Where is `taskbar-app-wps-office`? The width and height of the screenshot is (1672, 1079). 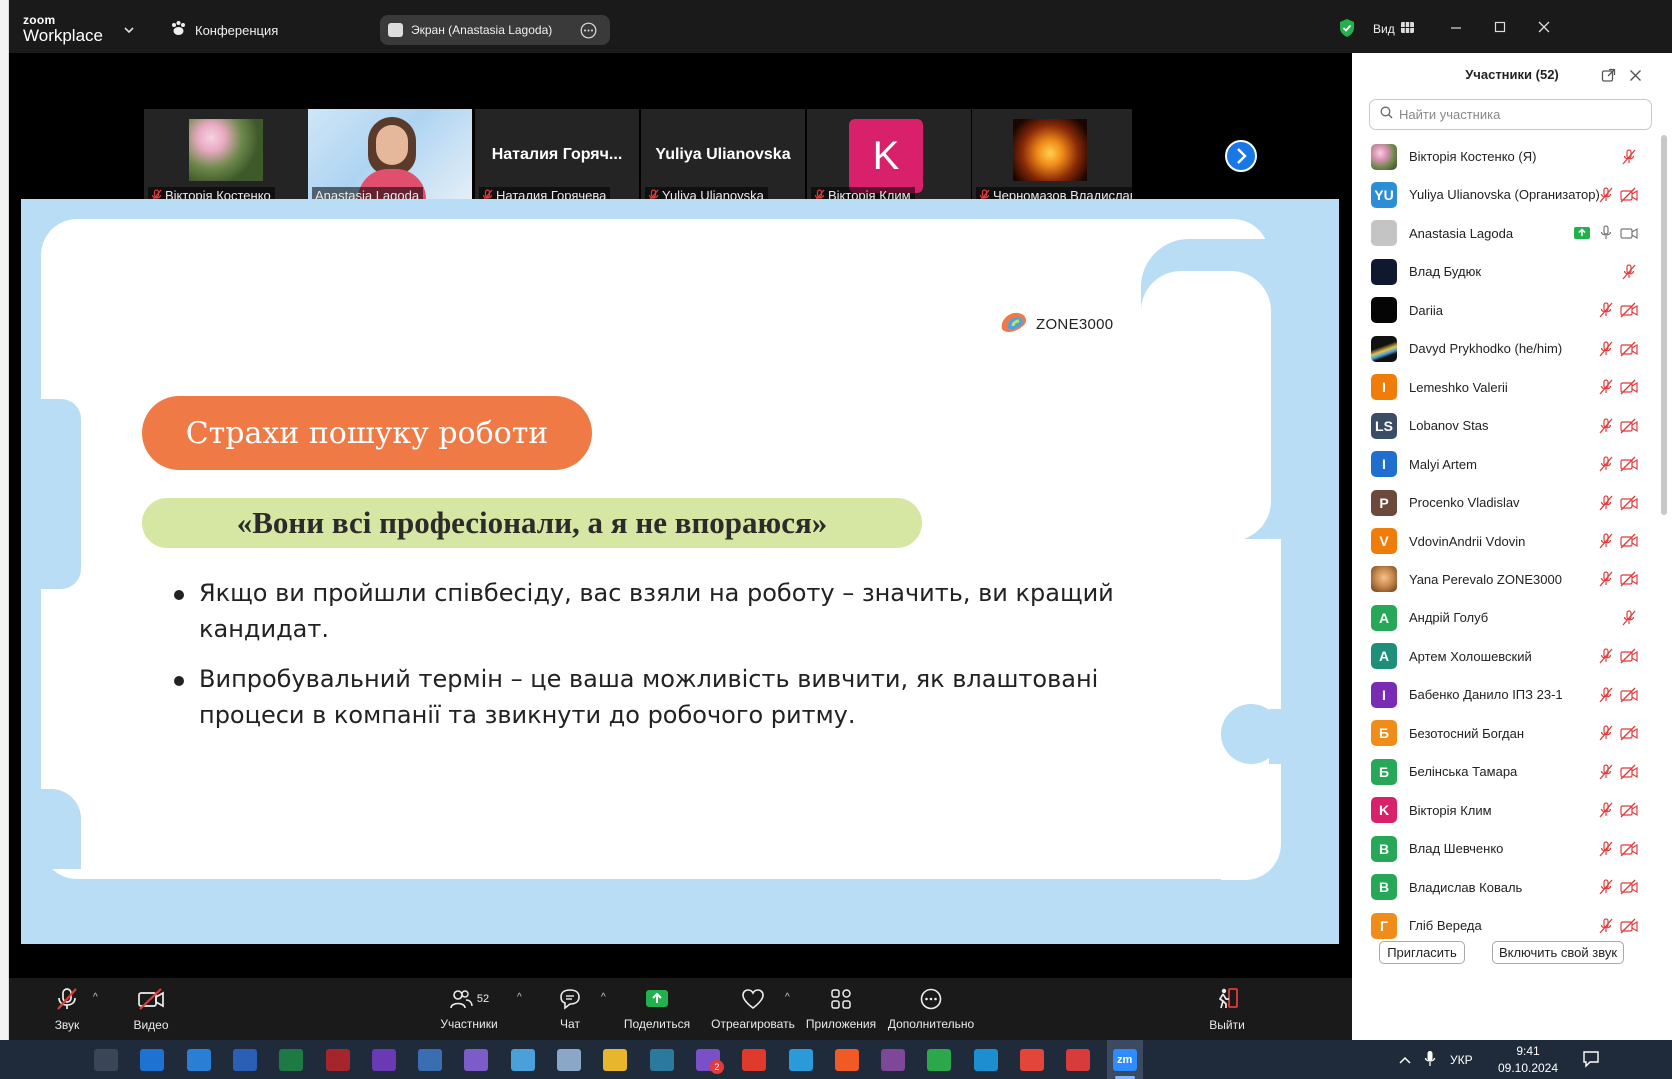 taskbar-app-wps-office is located at coordinates (754, 1059).